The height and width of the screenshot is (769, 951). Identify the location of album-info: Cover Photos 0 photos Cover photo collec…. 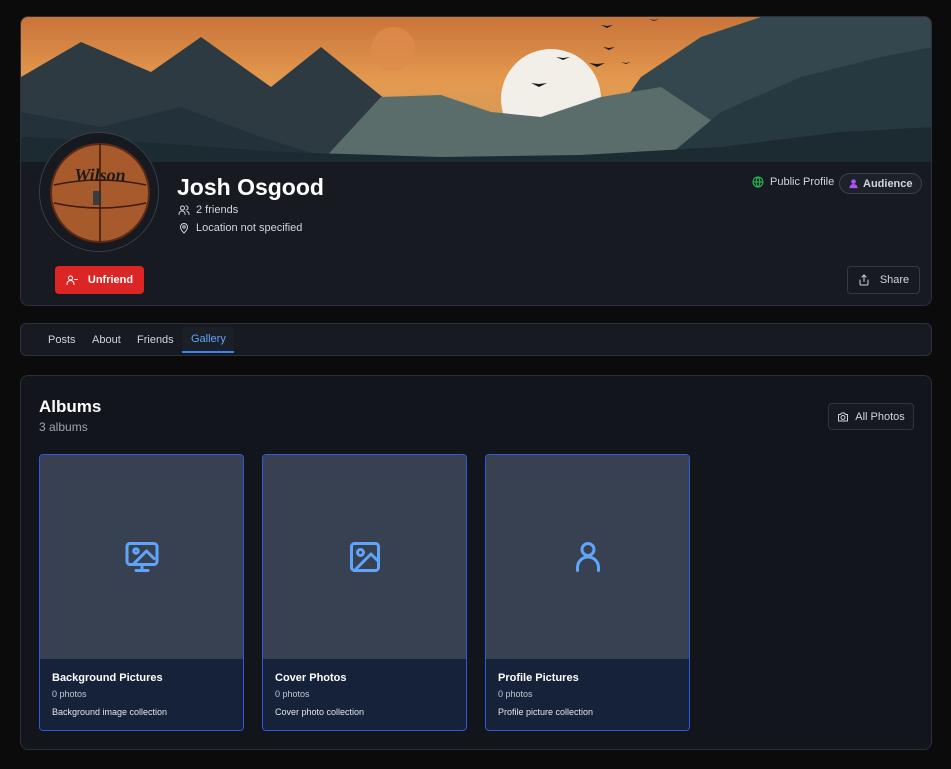
(364, 694).